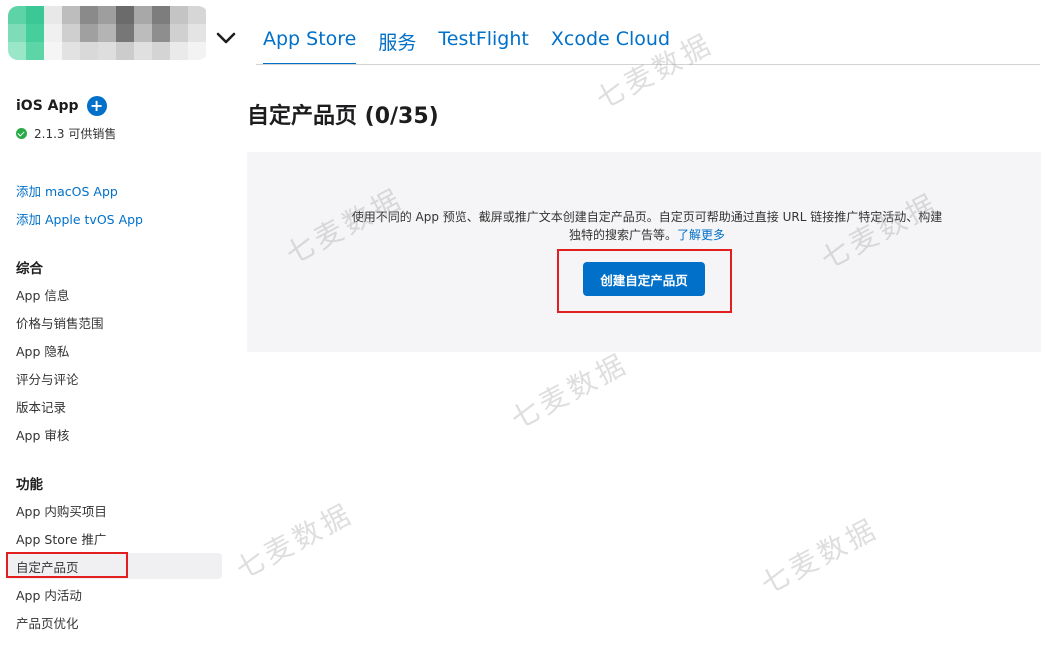 The height and width of the screenshot is (648, 1054). Describe the element at coordinates (397, 46) in the screenshot. I see `tab-services: 服务` at that location.